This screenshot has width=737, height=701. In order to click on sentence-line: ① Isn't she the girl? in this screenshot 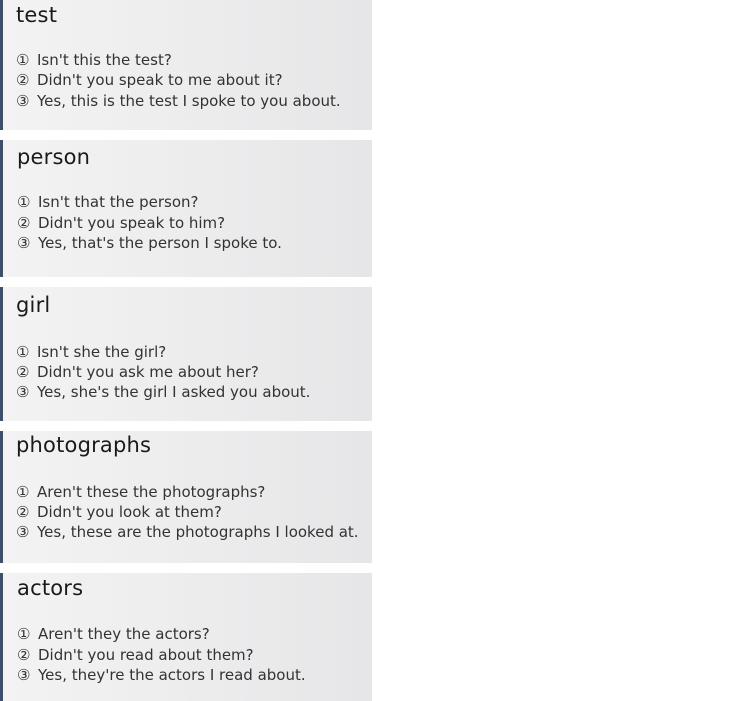, I will do `click(91, 352)`.